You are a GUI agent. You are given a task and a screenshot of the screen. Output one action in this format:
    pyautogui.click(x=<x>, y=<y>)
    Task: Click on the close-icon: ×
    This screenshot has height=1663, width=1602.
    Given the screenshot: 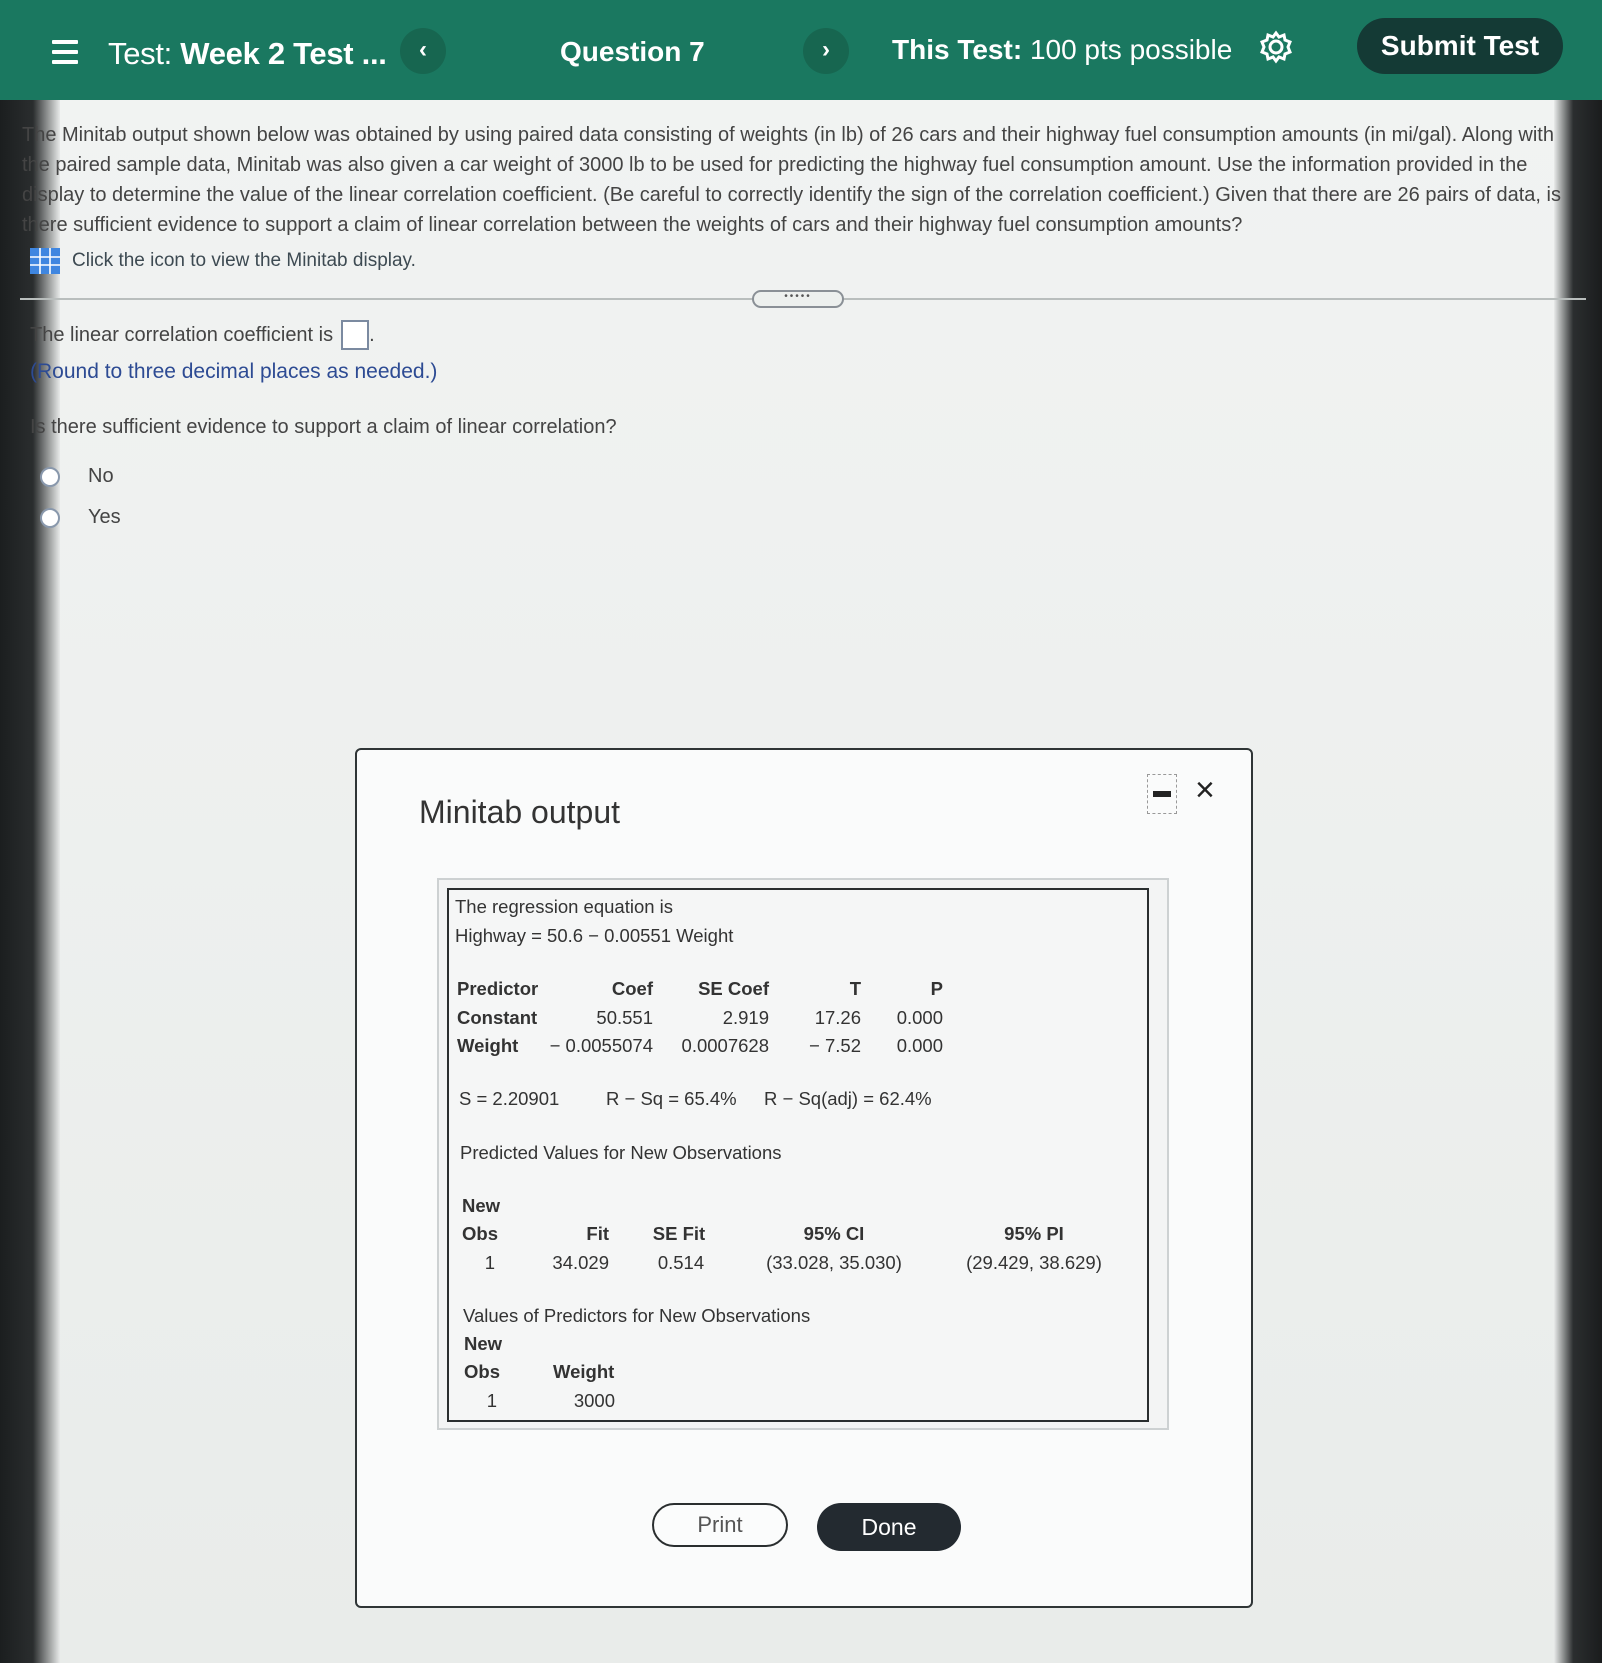 What is the action you would take?
    pyautogui.click(x=1205, y=790)
    